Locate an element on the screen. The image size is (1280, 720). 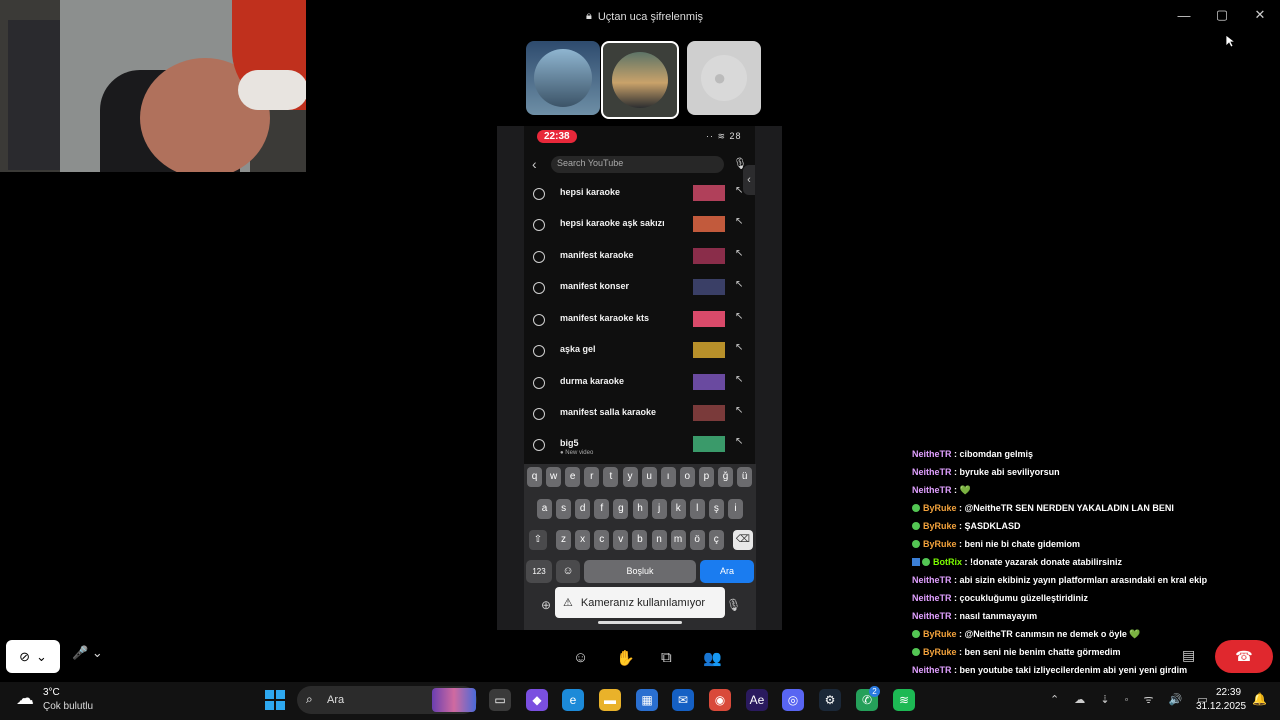
outlook-icon: ✉ is located at coordinates (683, 700).